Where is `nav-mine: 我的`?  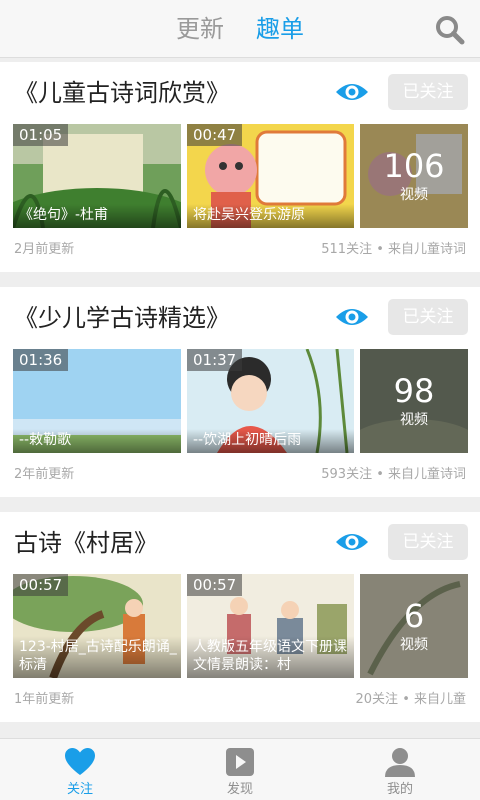
nav-mine: 我的 is located at coordinates (400, 769).